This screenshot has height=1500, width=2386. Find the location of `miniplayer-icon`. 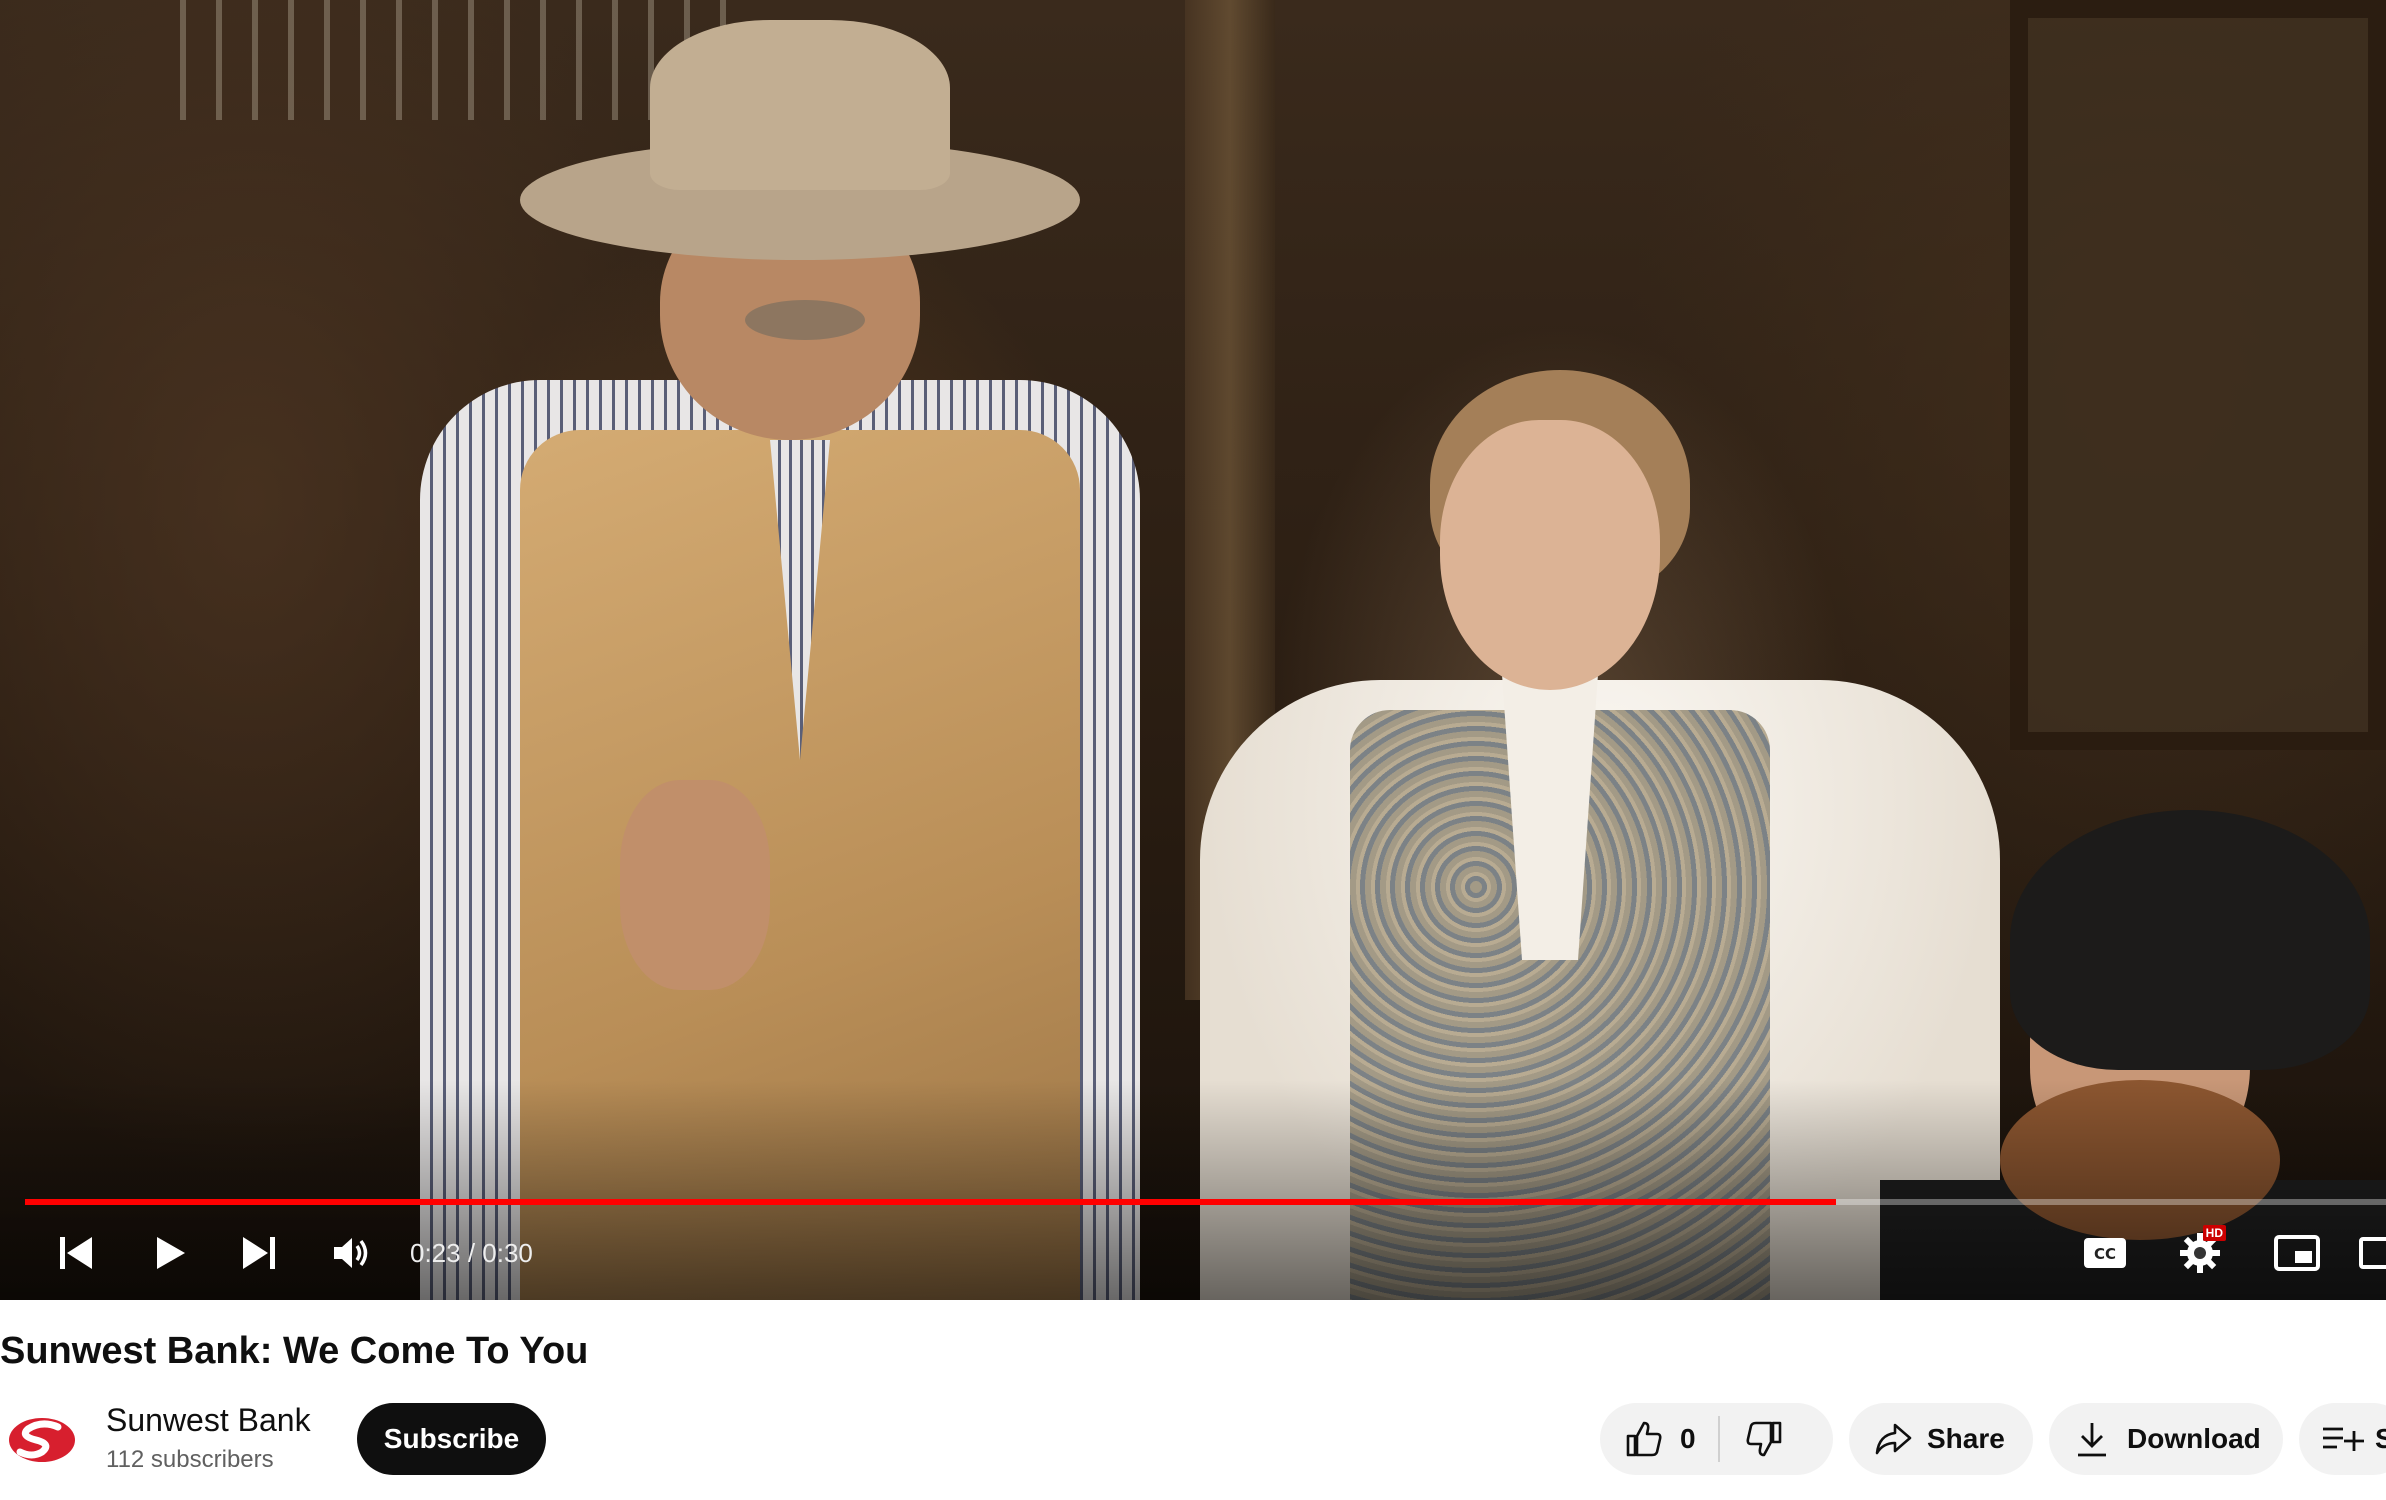

miniplayer-icon is located at coordinates (2297, 1253).